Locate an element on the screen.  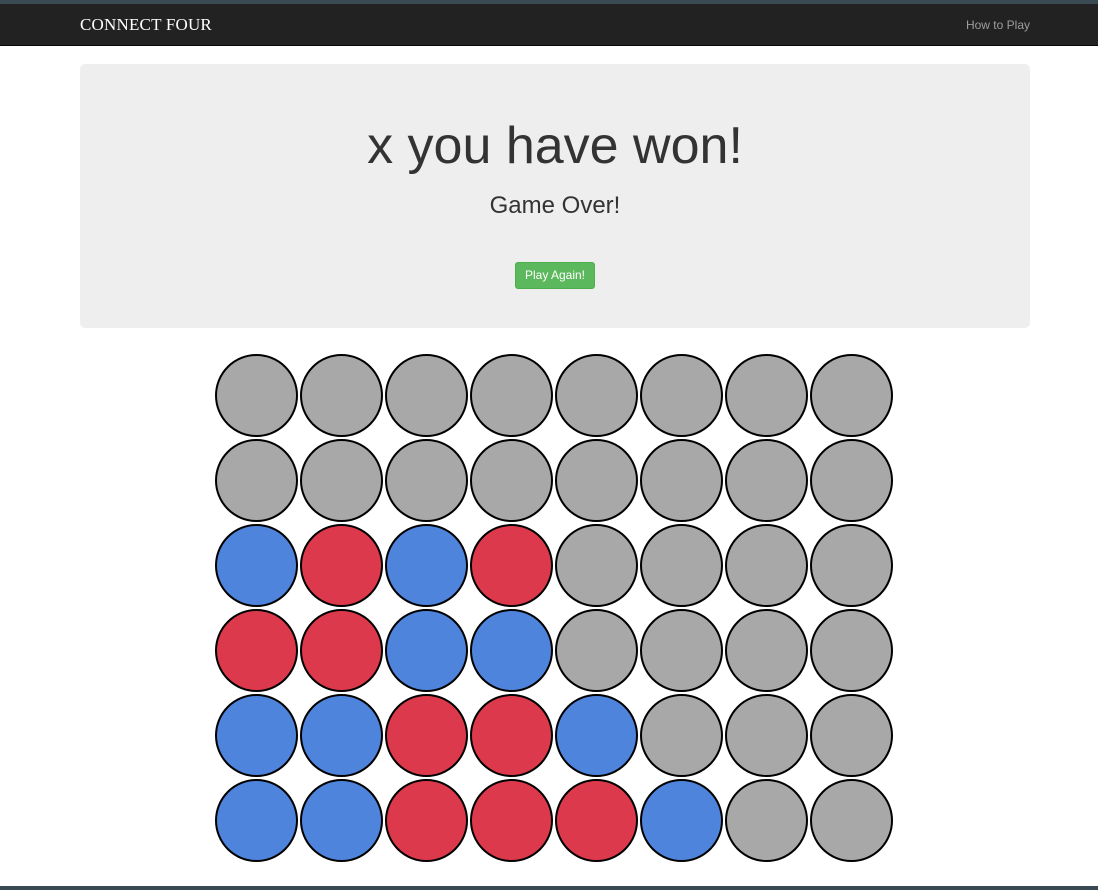
navbar: CONNECT FOUR How to Play is located at coordinates (549, 25).